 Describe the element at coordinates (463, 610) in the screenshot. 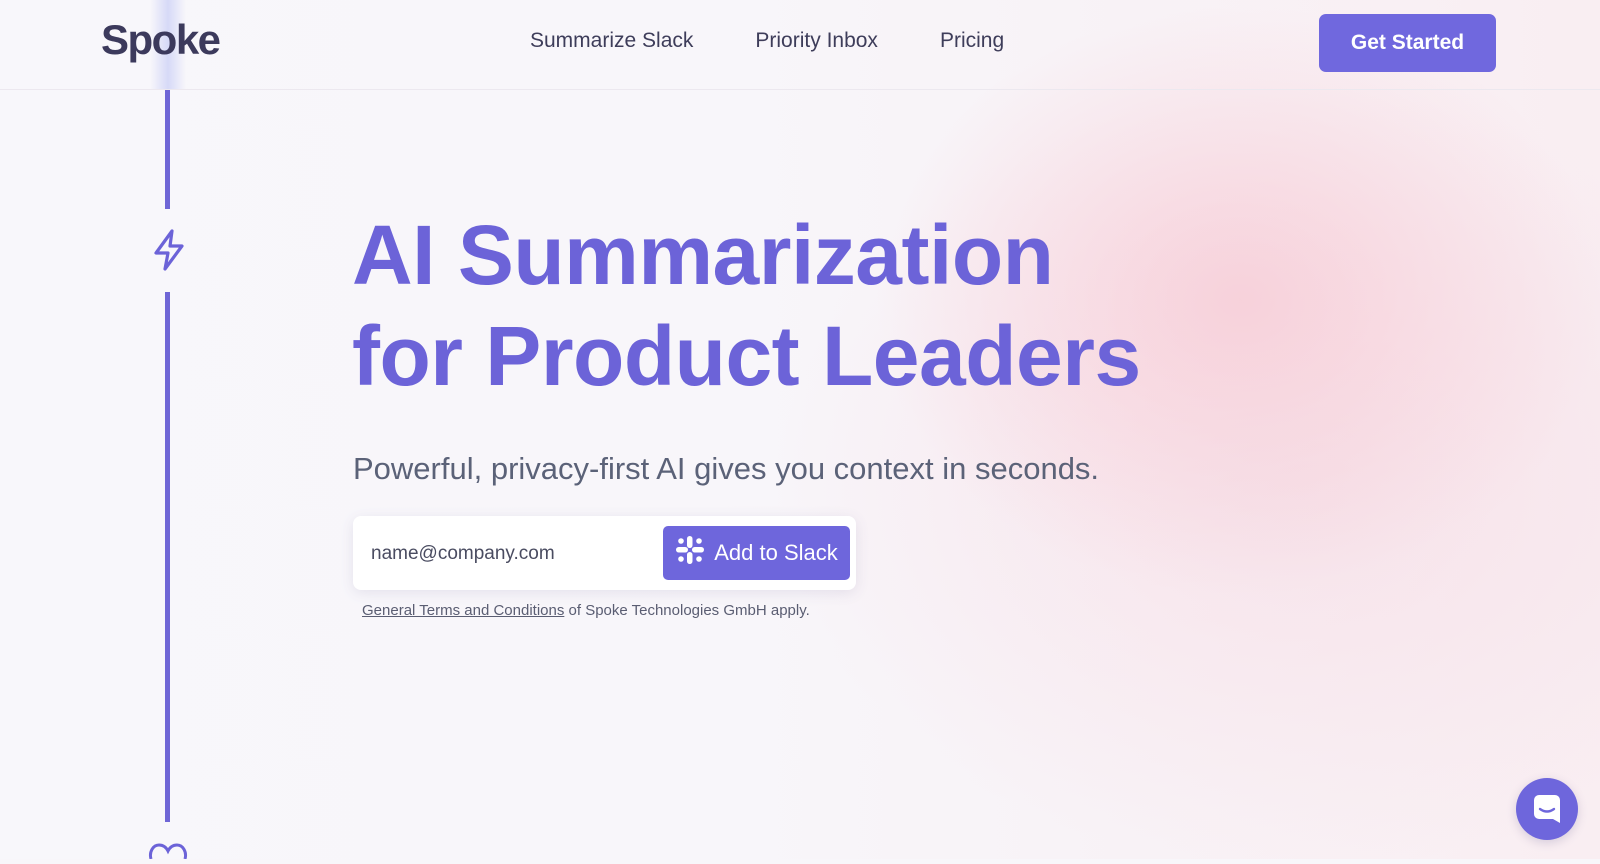

I see `terms-link: General Terms and Conditions` at that location.